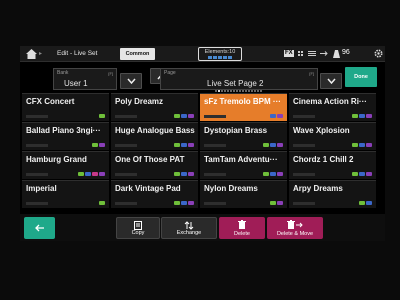 This screenshot has height=300, width=400. I want to click on page-title: Edit - Live Set, so click(77, 53).